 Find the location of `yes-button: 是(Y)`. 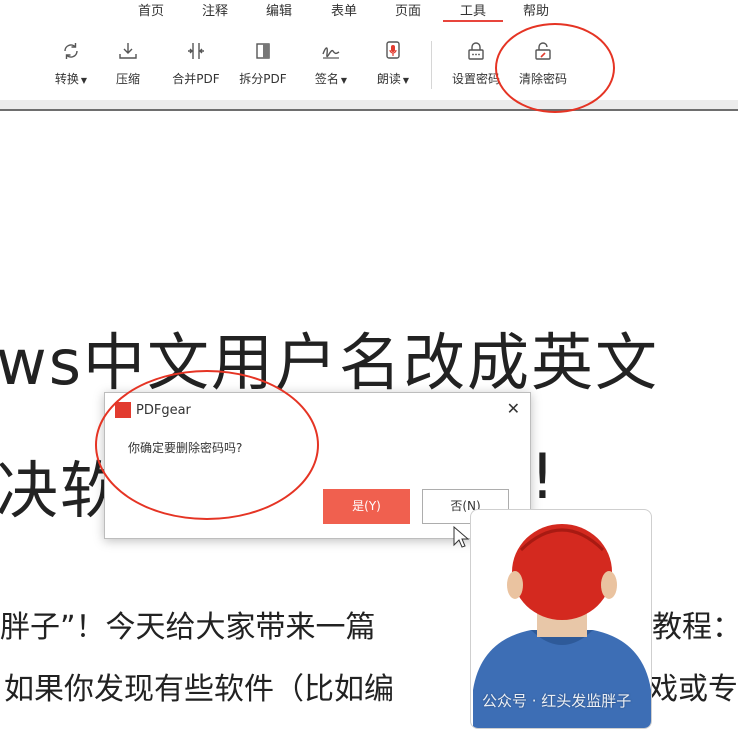

yes-button: 是(Y) is located at coordinates (366, 506).